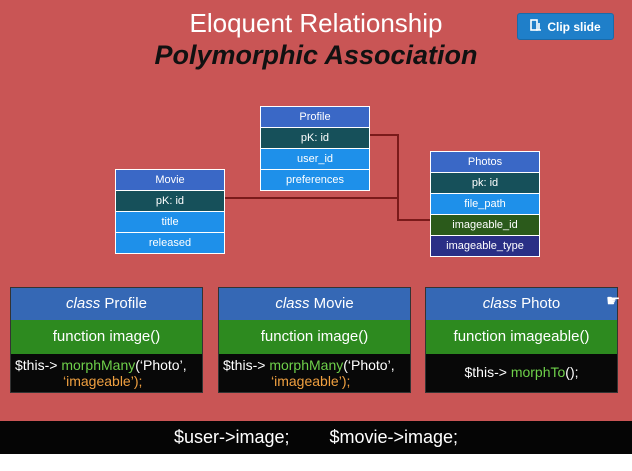  Describe the element at coordinates (315, 159) in the screenshot. I see `profile-user-id-row: user_id` at that location.